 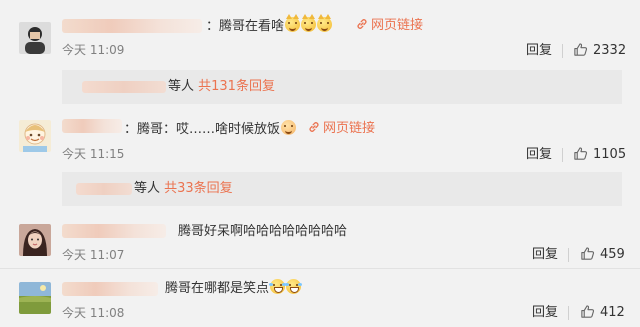 What do you see at coordinates (234, 288) in the screenshot?
I see `comment-text: 腾哥在哪都是笑点` at bounding box center [234, 288].